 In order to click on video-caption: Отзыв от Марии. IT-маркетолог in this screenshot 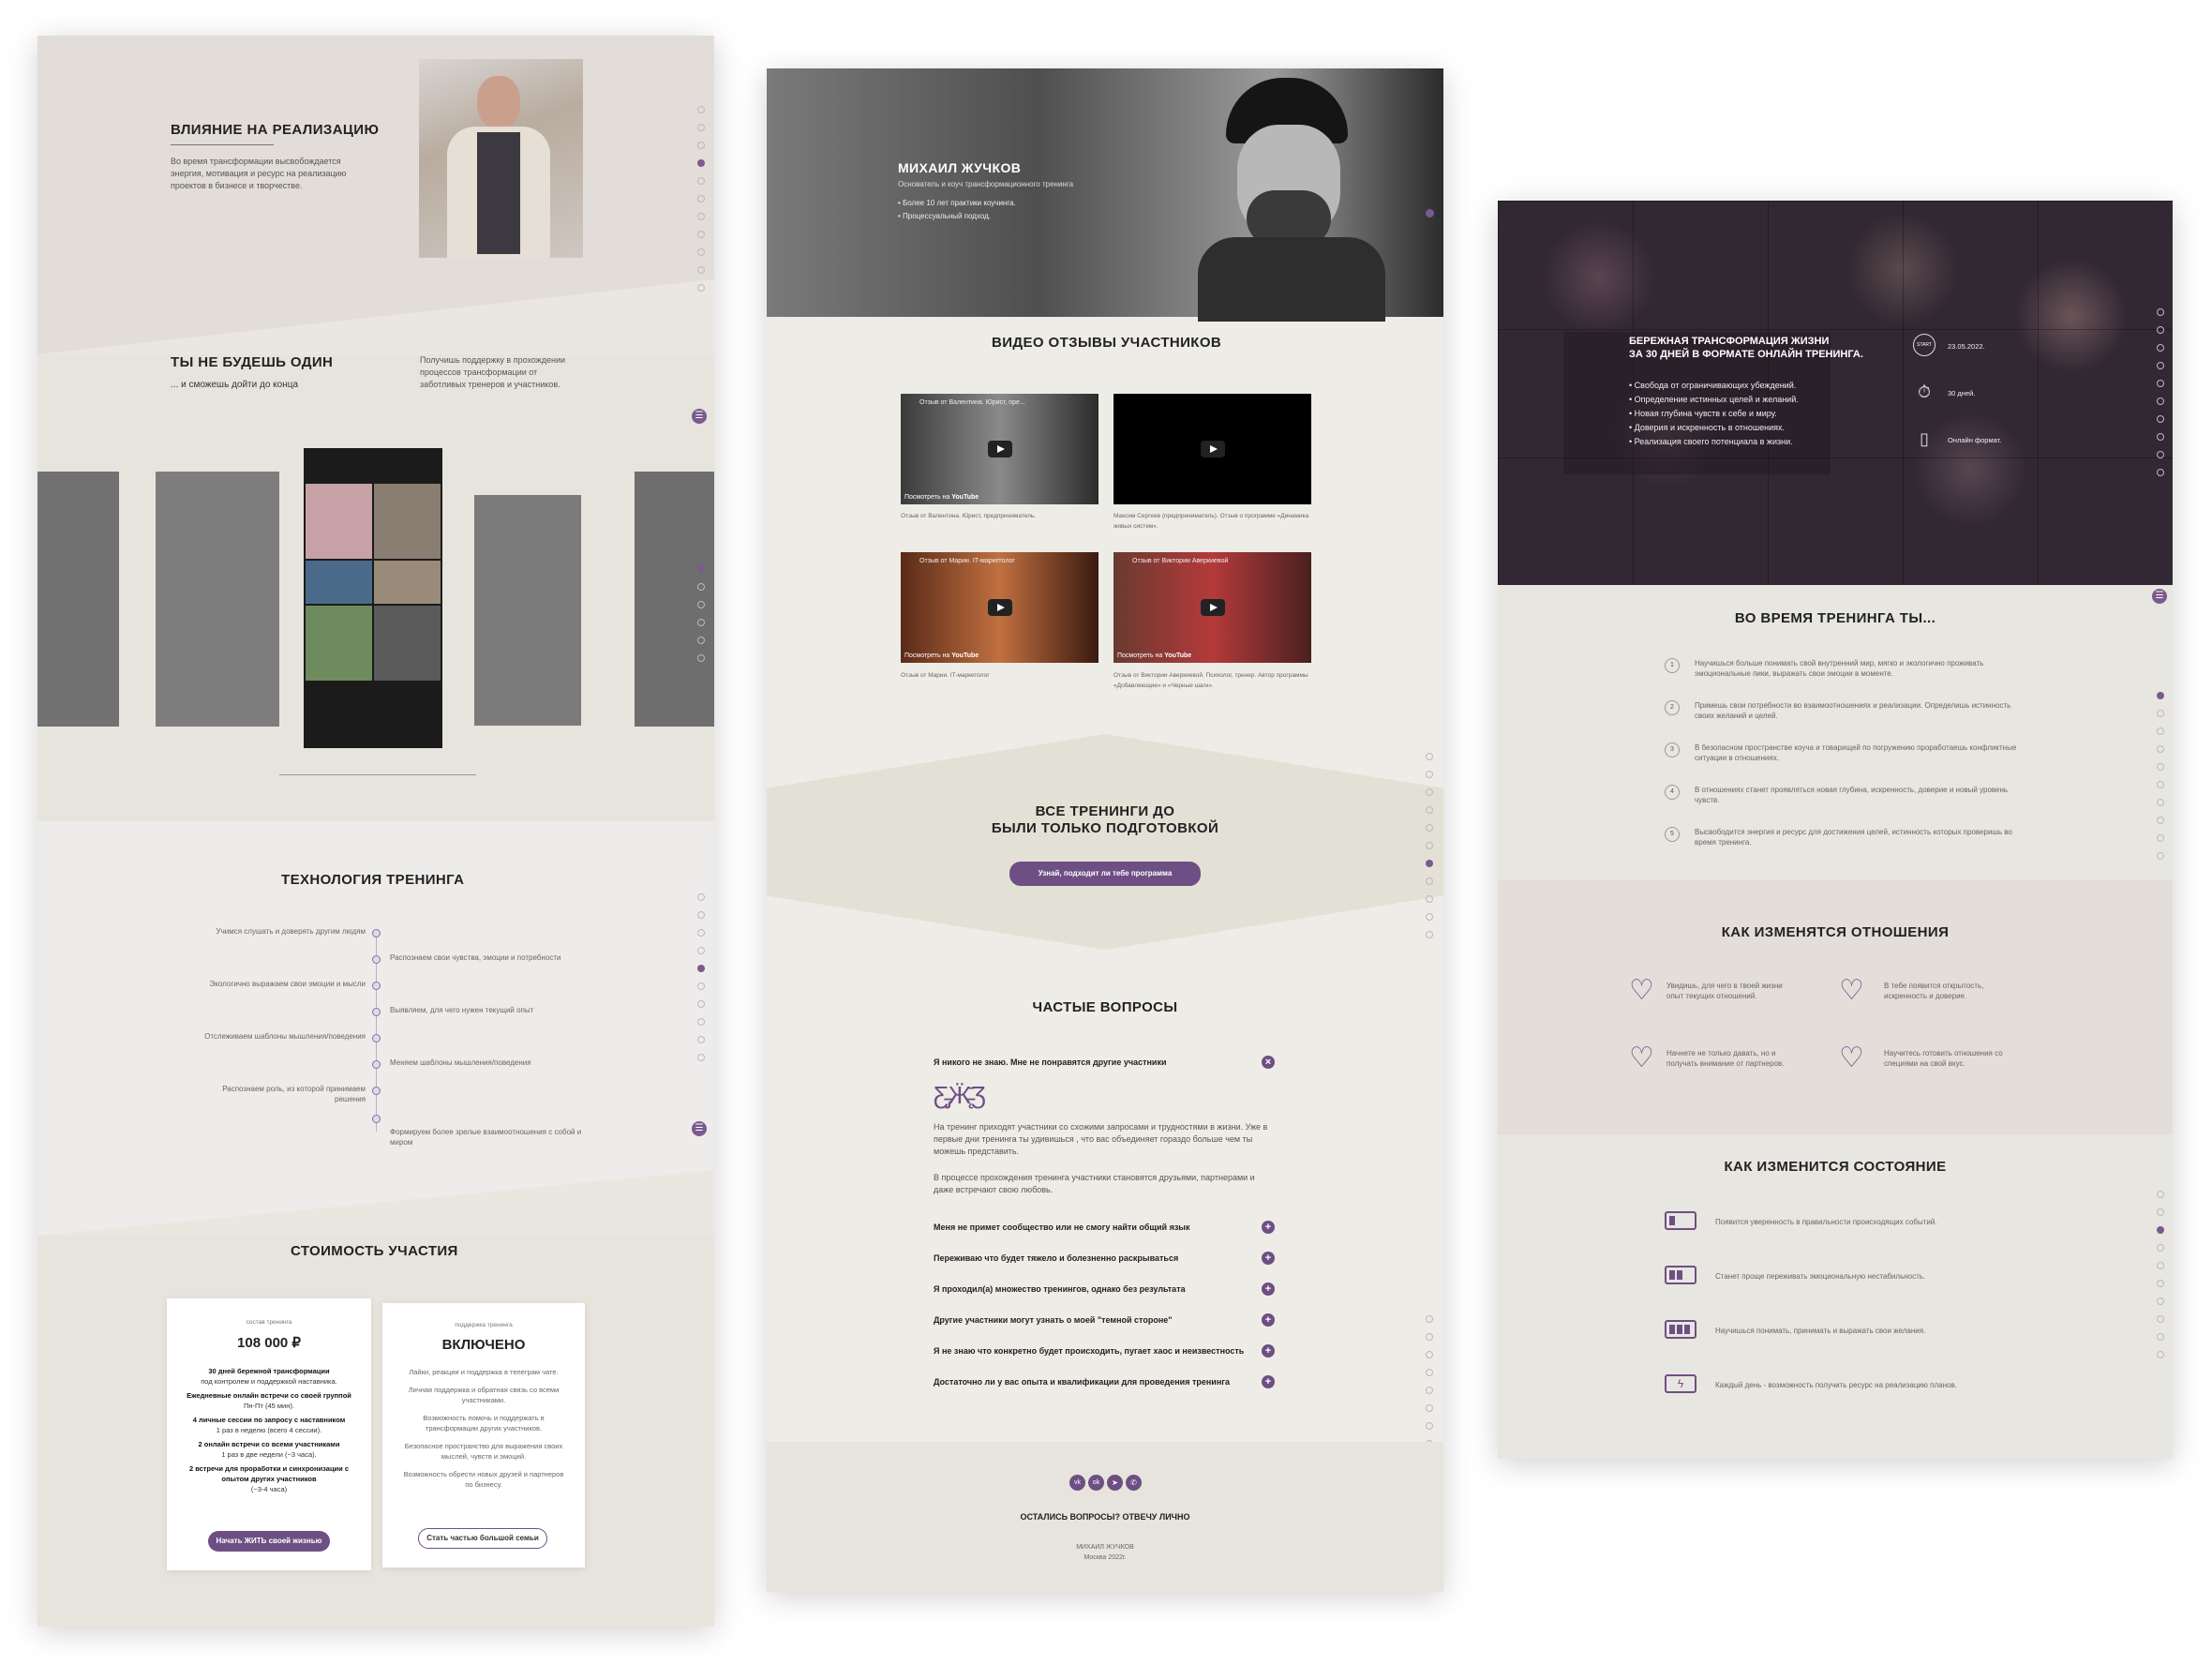, I will do `click(945, 675)`.